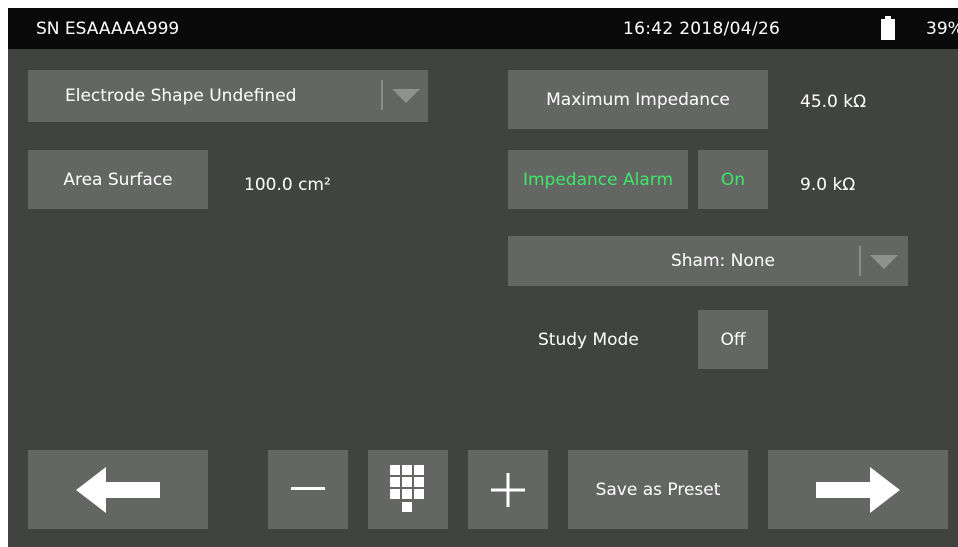  Describe the element at coordinates (108, 29) in the screenshot. I see `serial-number: SN ESAAAAA999` at that location.